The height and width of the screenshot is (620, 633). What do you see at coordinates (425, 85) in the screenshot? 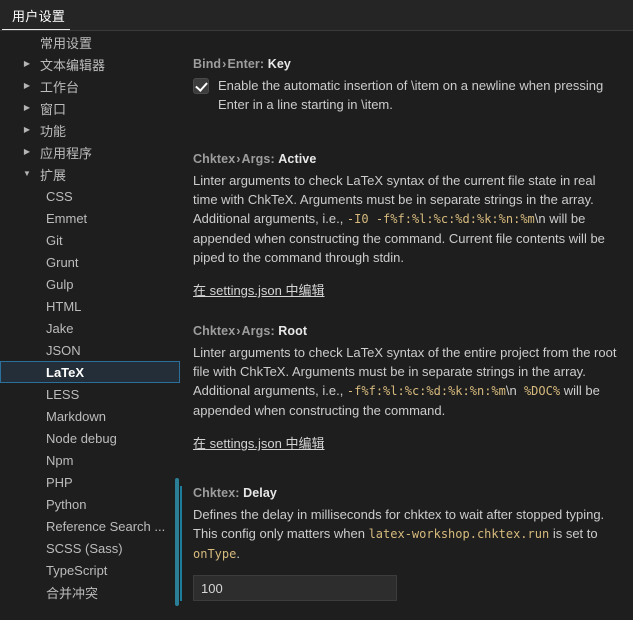
I see `code-item-1: \item` at bounding box center [425, 85].